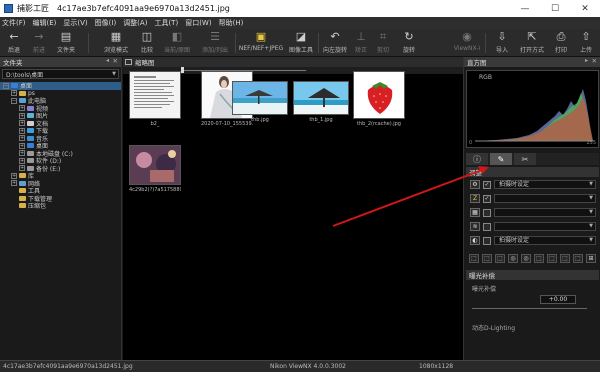 The image size is (600, 372). I want to click on folder-path-dropdown: D:\tools\桌面 ▼, so click(60, 74).